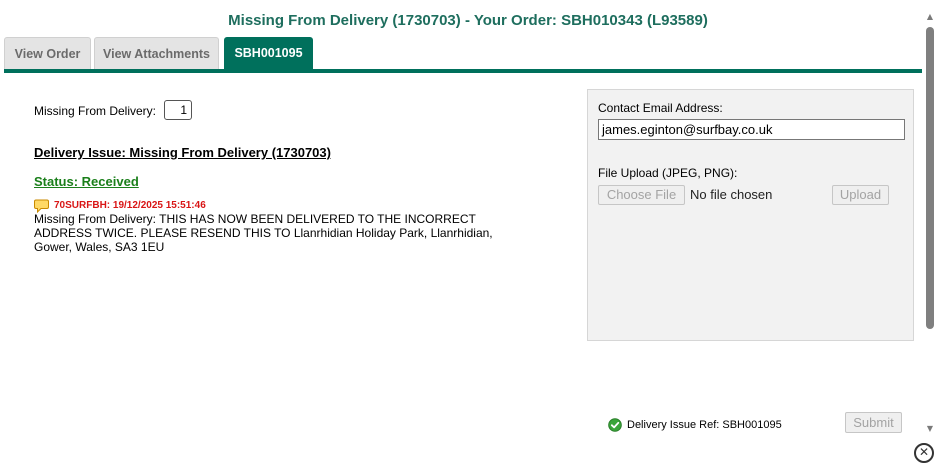  Describe the element at coordinates (130, 205) in the screenshot. I see `note-author-timestamp: 70SURFBH: 19/12/2025 15:51:46` at that location.